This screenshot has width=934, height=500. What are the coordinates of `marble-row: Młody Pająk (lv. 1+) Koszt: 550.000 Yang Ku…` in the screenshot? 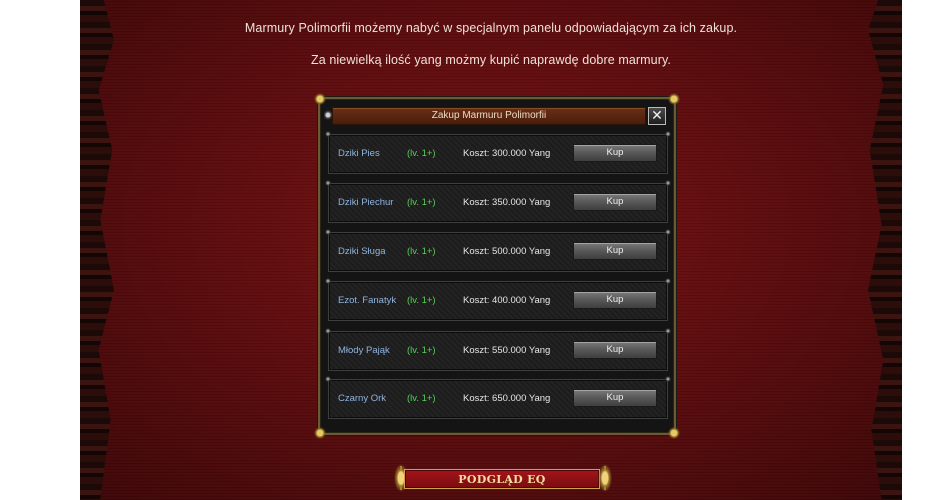 It's located at (498, 349).